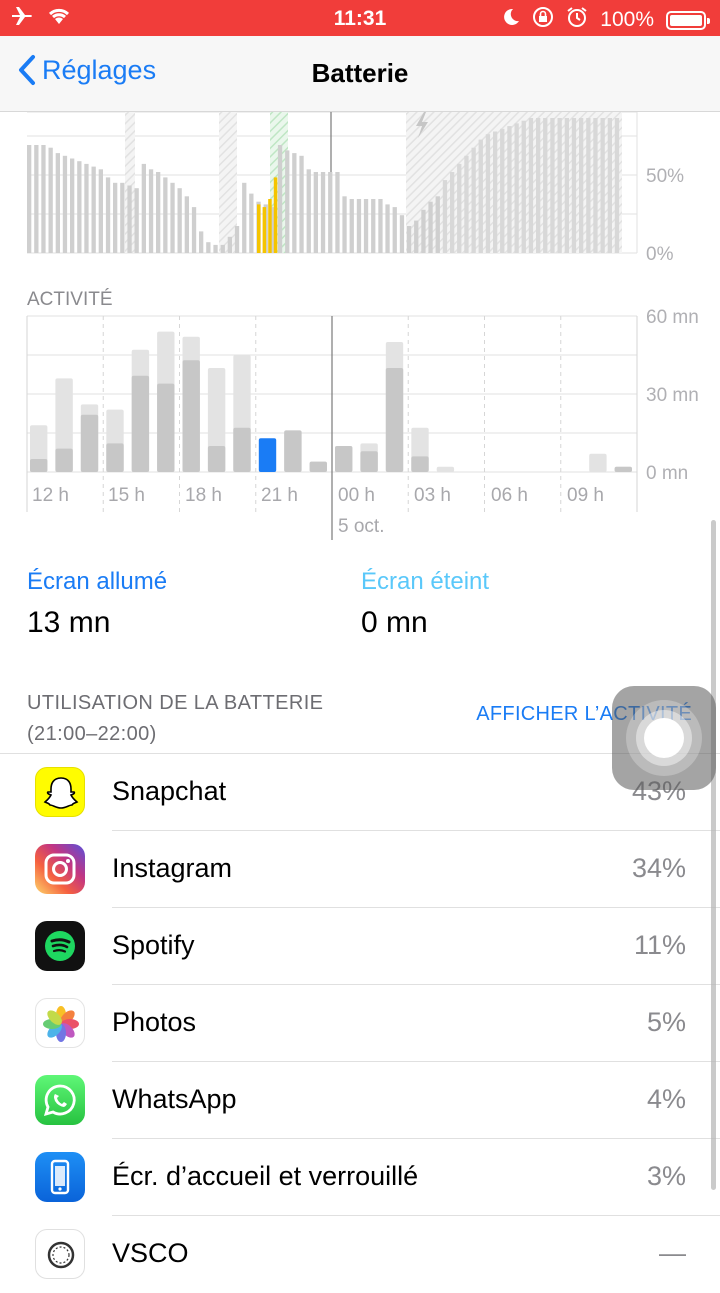 The image size is (720, 1293). Describe the element at coordinates (360, 1100) in the screenshot. I see `app-row-whatsapp: WhatsApp 4%` at that location.